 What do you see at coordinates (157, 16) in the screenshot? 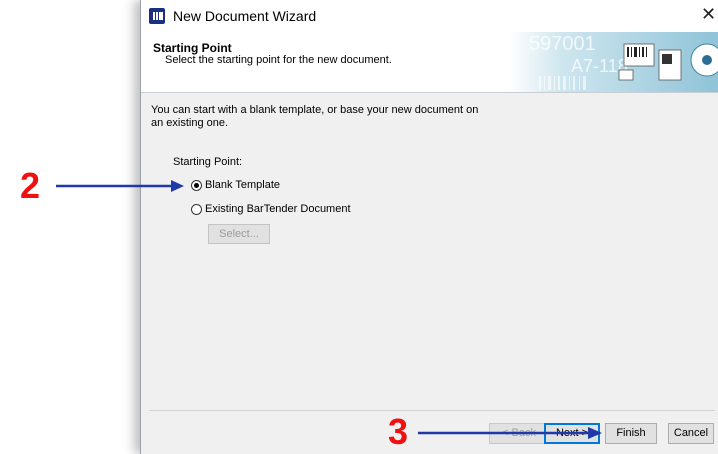
I see `bartender-app-icon` at bounding box center [157, 16].